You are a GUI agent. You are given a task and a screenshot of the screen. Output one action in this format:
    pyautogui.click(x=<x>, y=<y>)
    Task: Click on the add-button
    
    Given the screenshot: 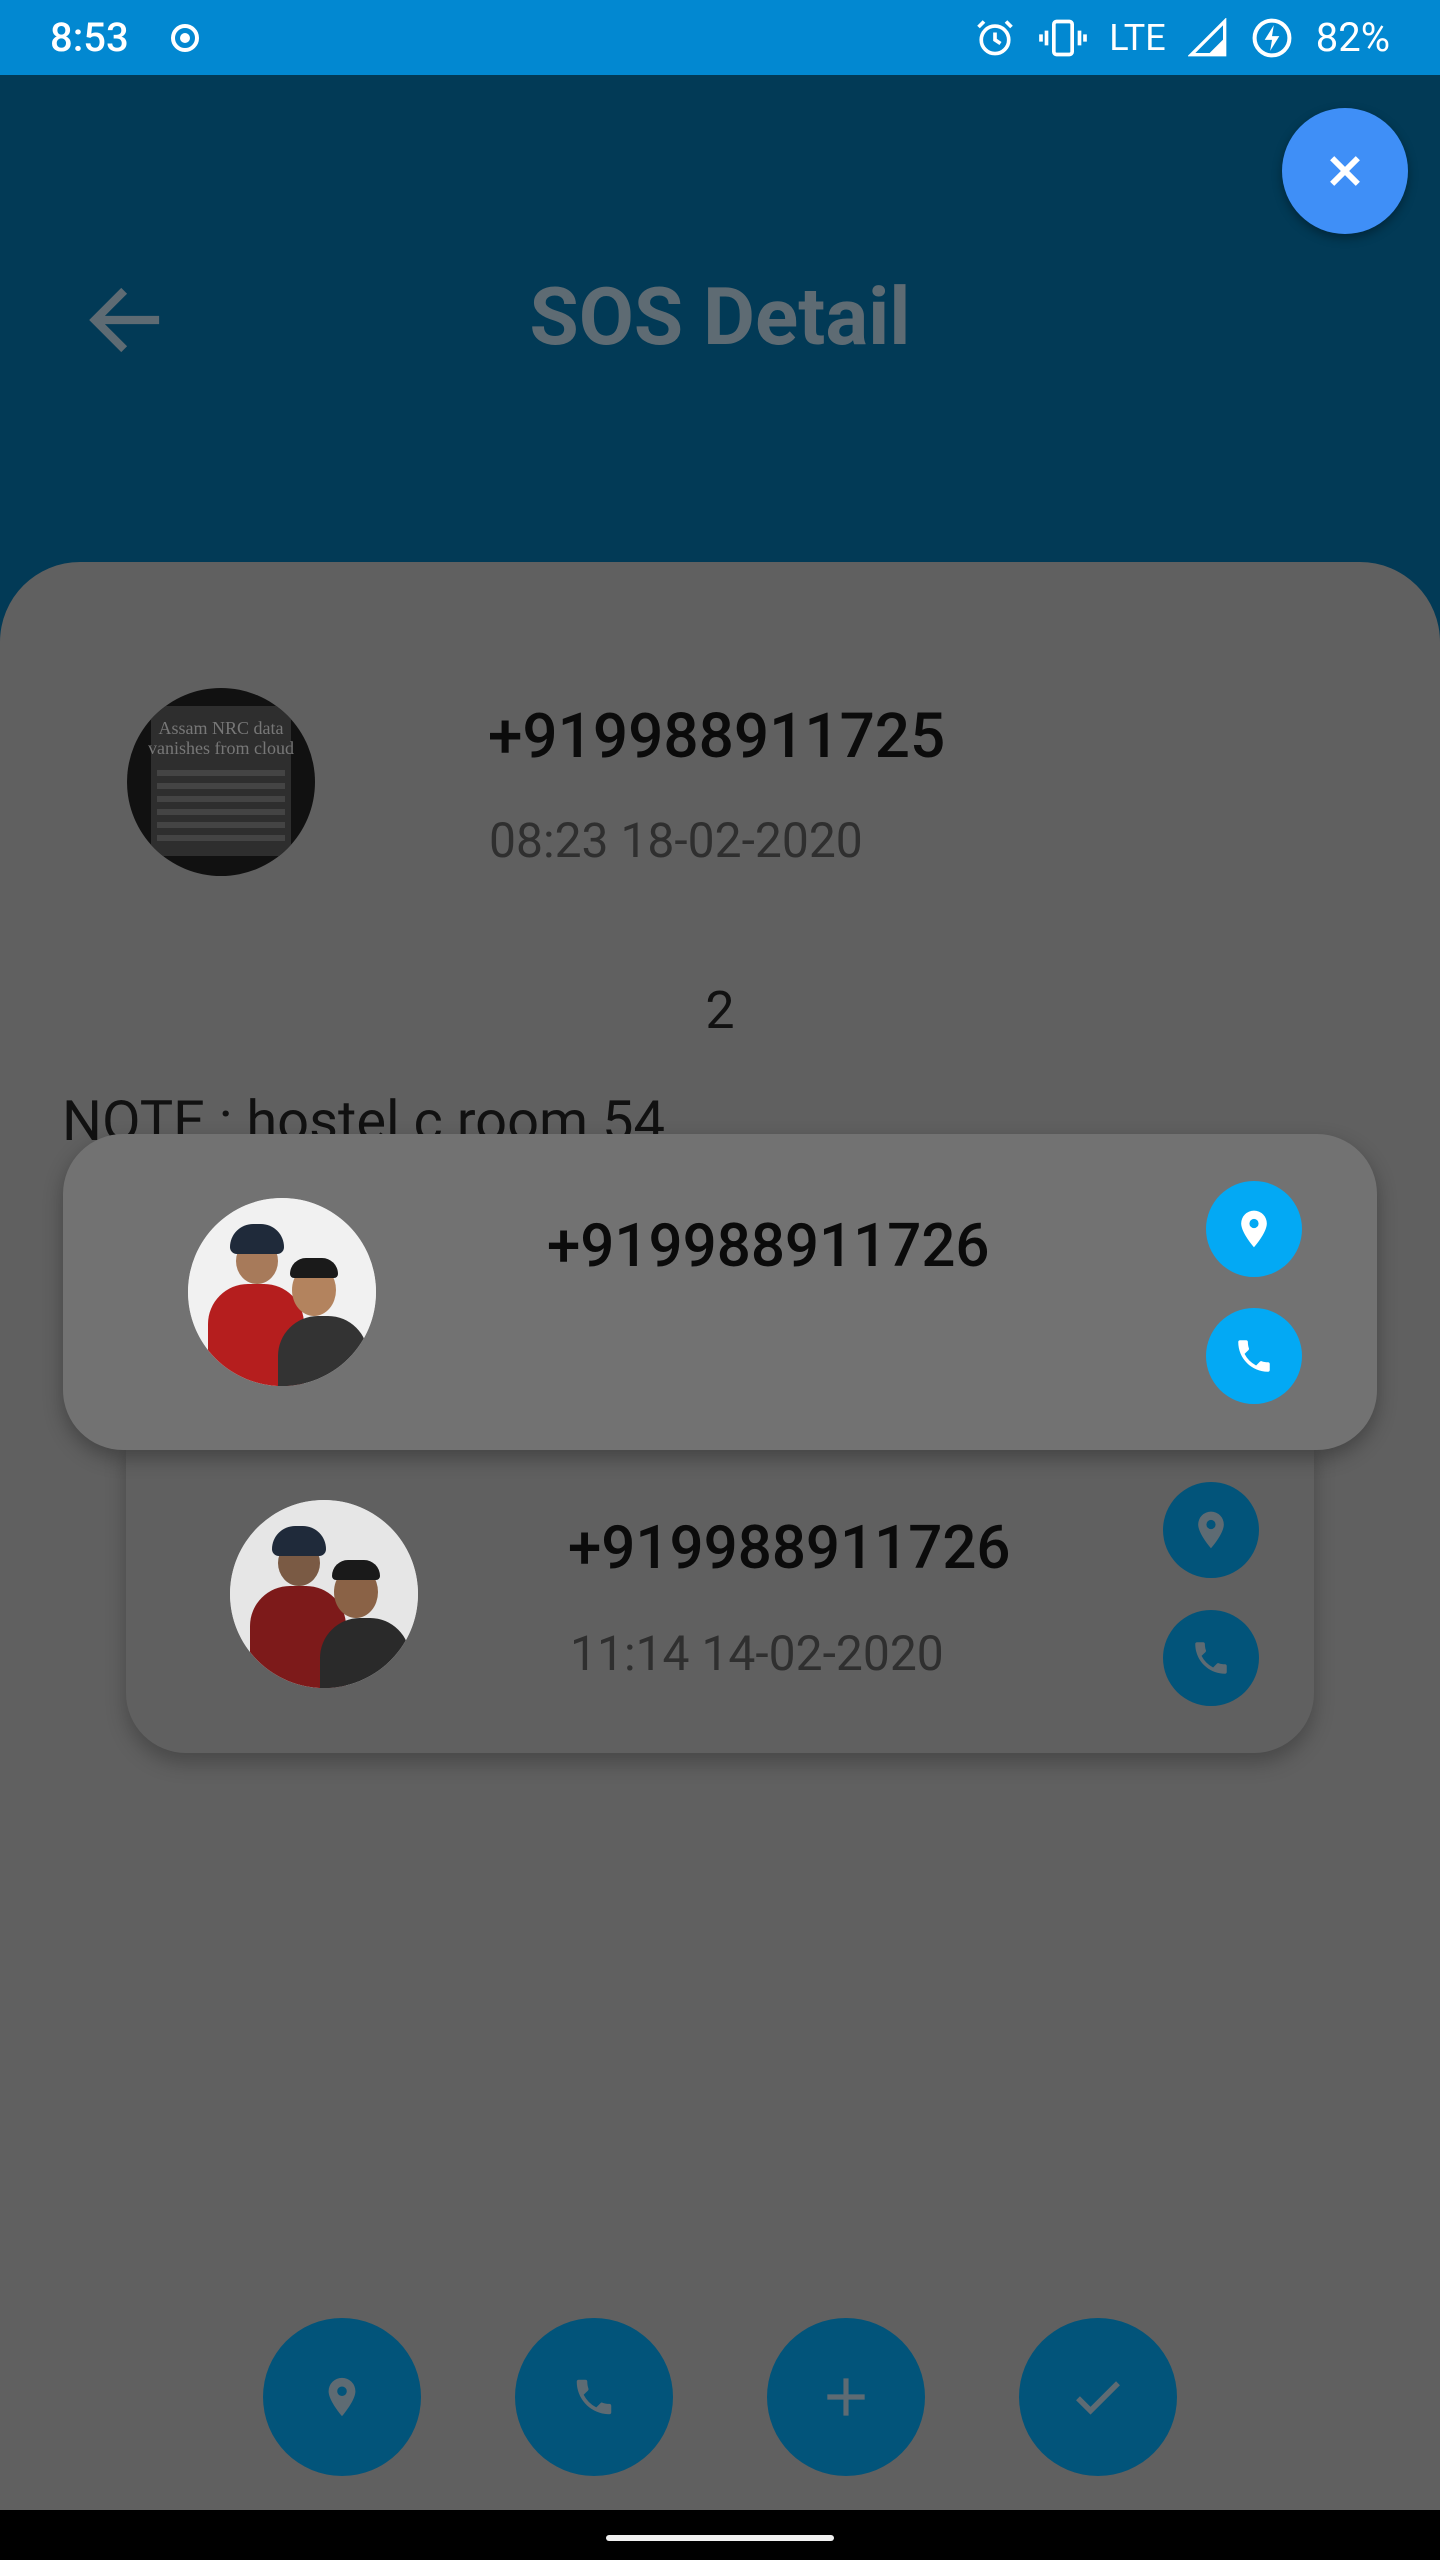 What is the action you would take?
    pyautogui.click(x=846, y=2397)
    